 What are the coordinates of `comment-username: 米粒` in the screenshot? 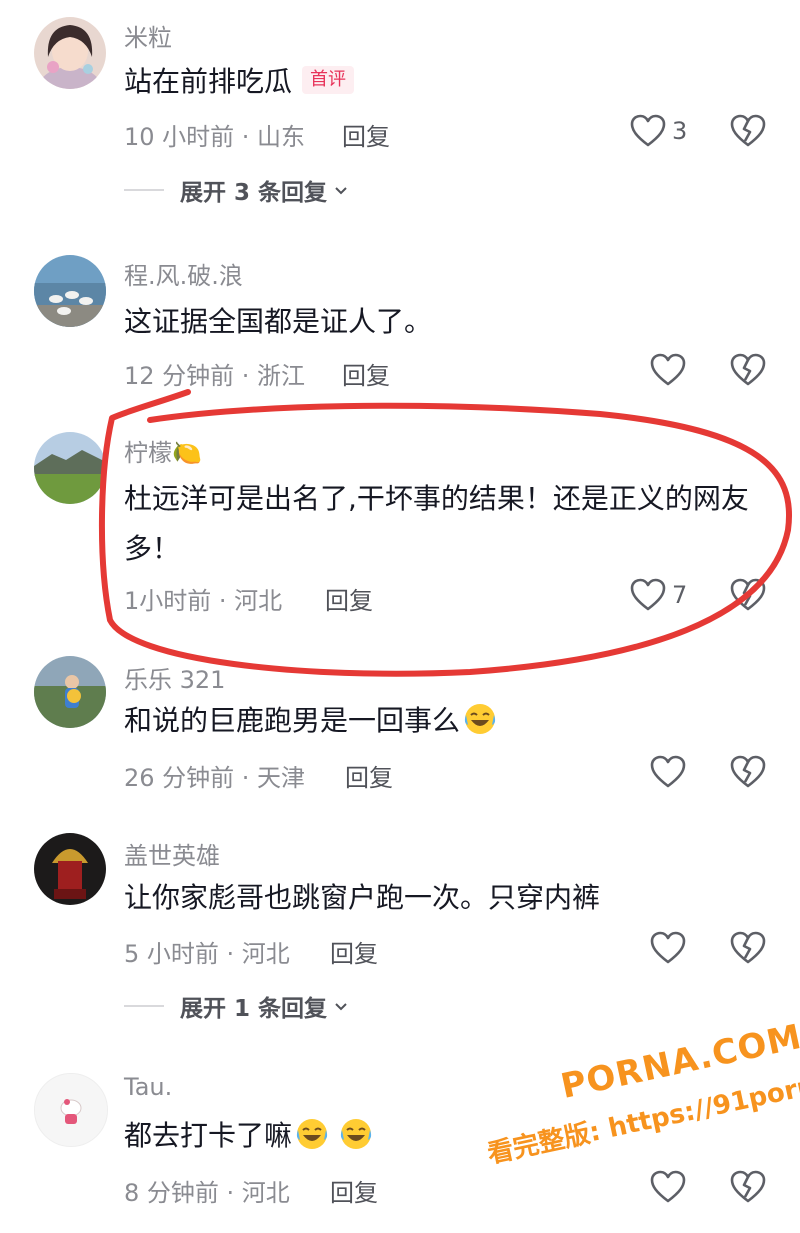 It's located at (148, 35).